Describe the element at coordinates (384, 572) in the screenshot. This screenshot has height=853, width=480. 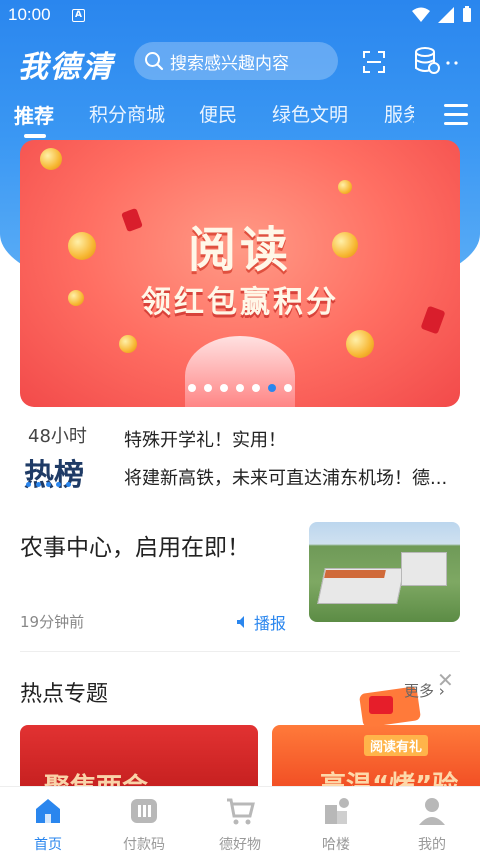
I see `news-thumbnail` at that location.